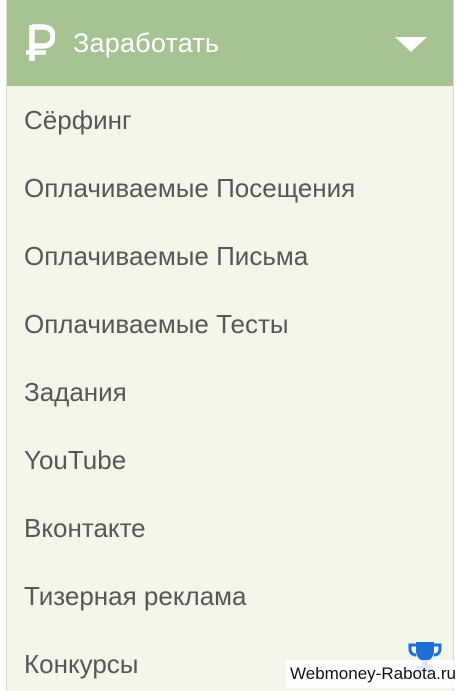 The image size is (461, 691). I want to click on menu-item-surfing: Сёрфинг, so click(230, 120).